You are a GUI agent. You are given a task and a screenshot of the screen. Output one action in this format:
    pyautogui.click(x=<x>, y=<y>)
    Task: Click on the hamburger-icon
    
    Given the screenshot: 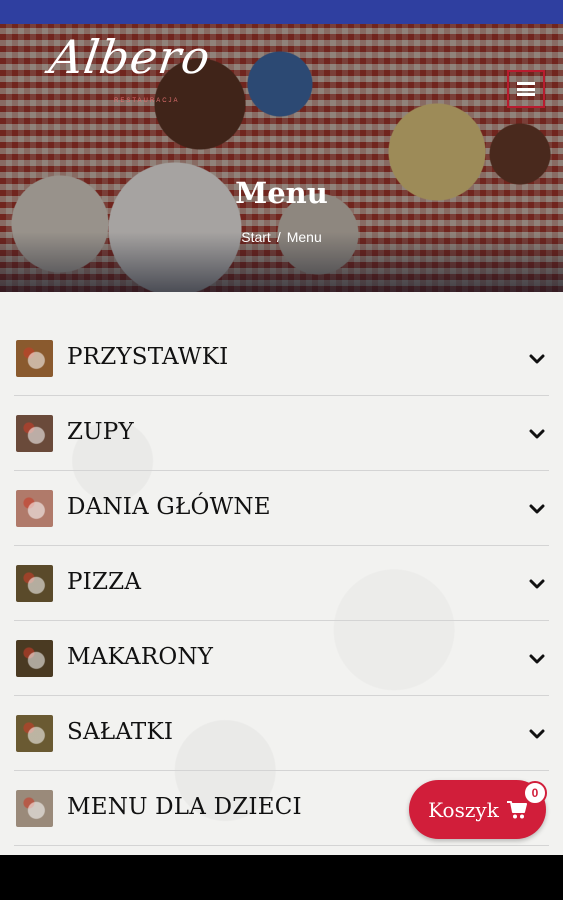 What is the action you would take?
    pyautogui.click(x=526, y=89)
    